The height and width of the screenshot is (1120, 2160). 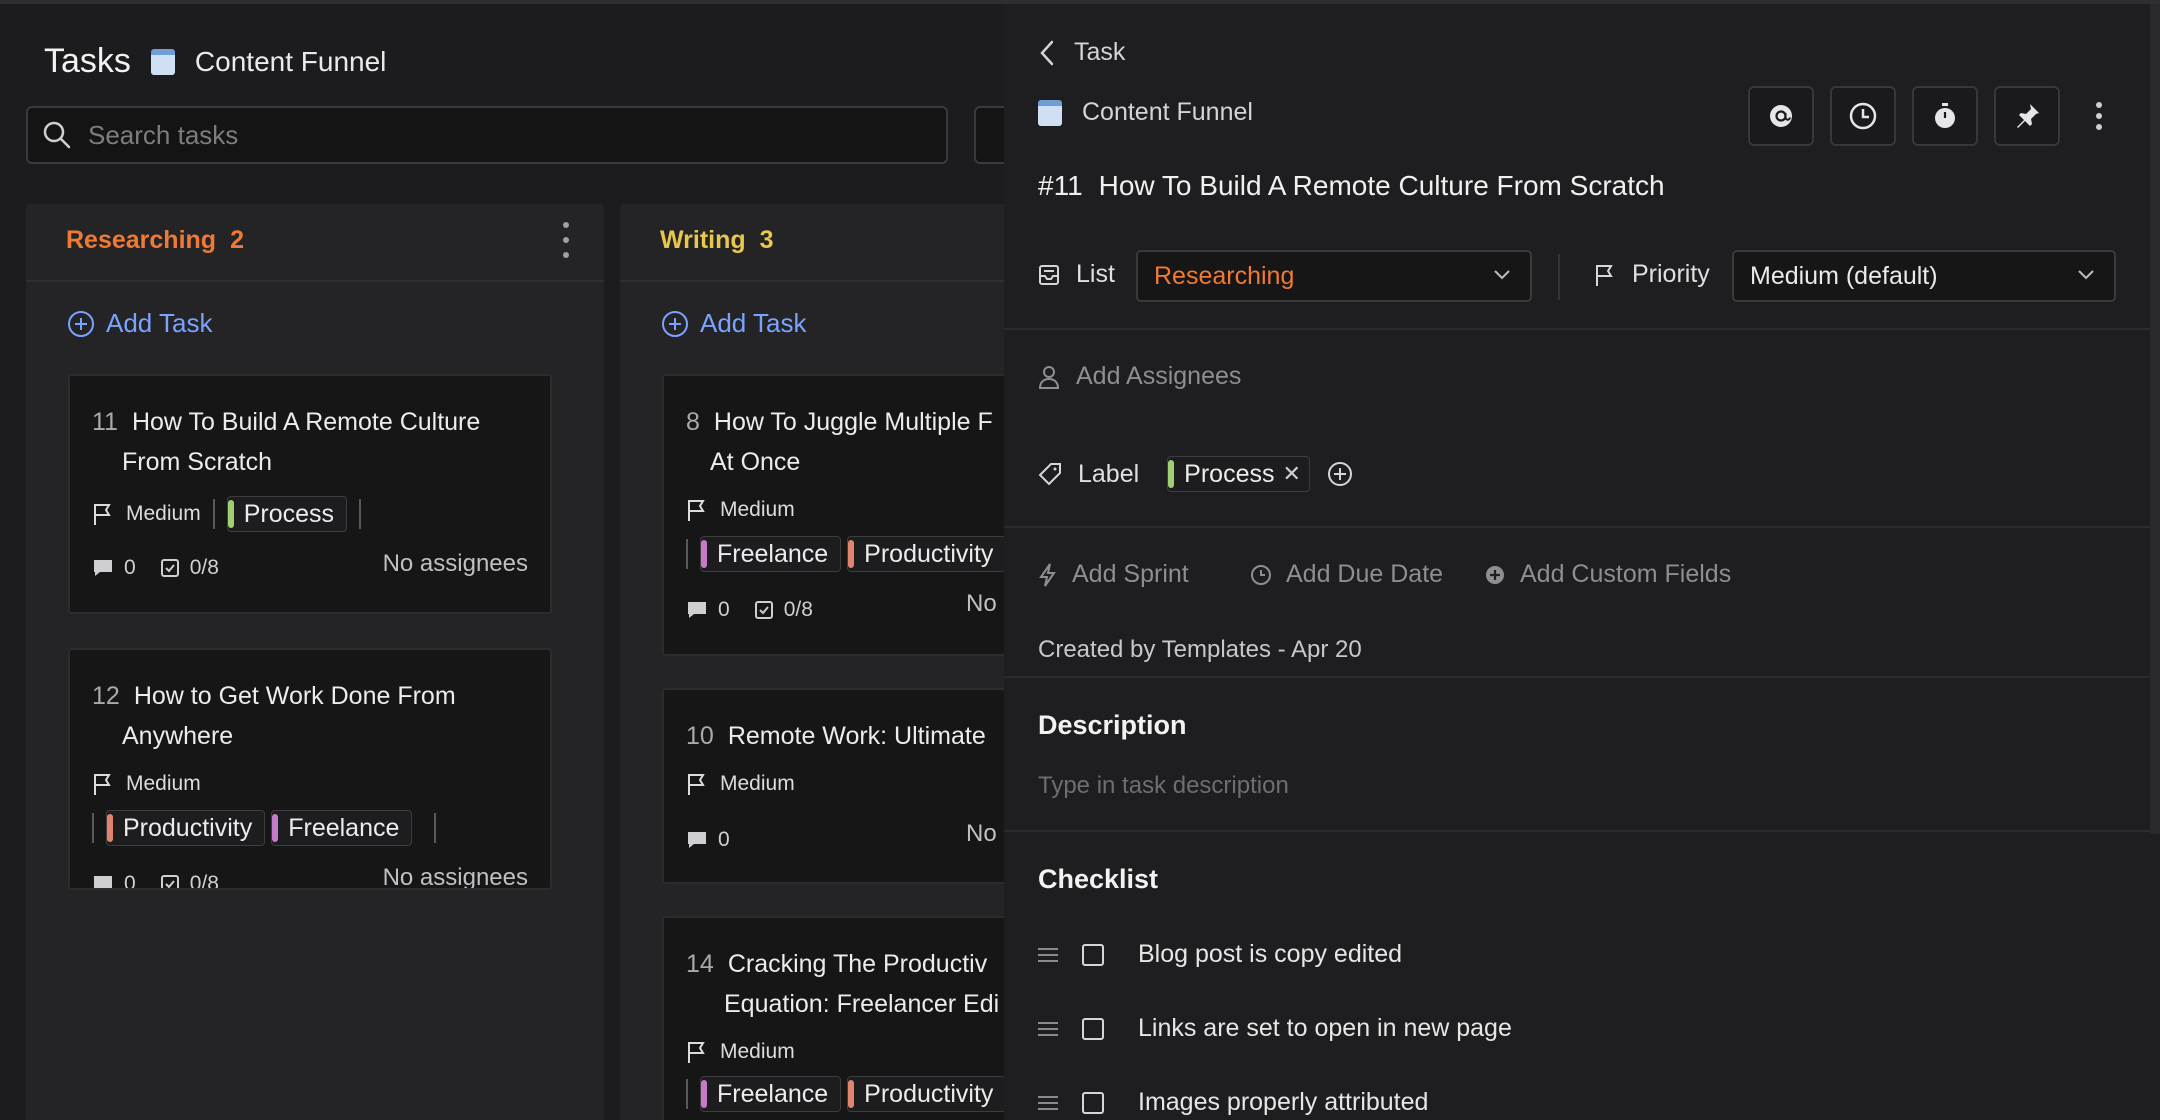 I want to click on task-card: 10 Remote Work: Ultimate Medium 0 No, so click(x=833, y=786).